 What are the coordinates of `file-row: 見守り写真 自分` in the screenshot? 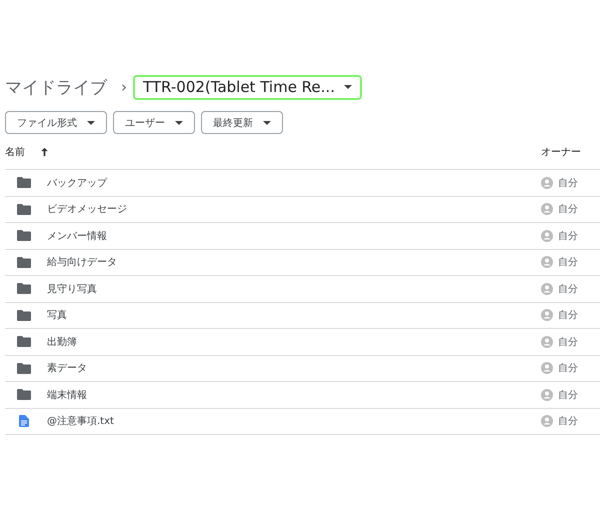 It's located at (302, 289).